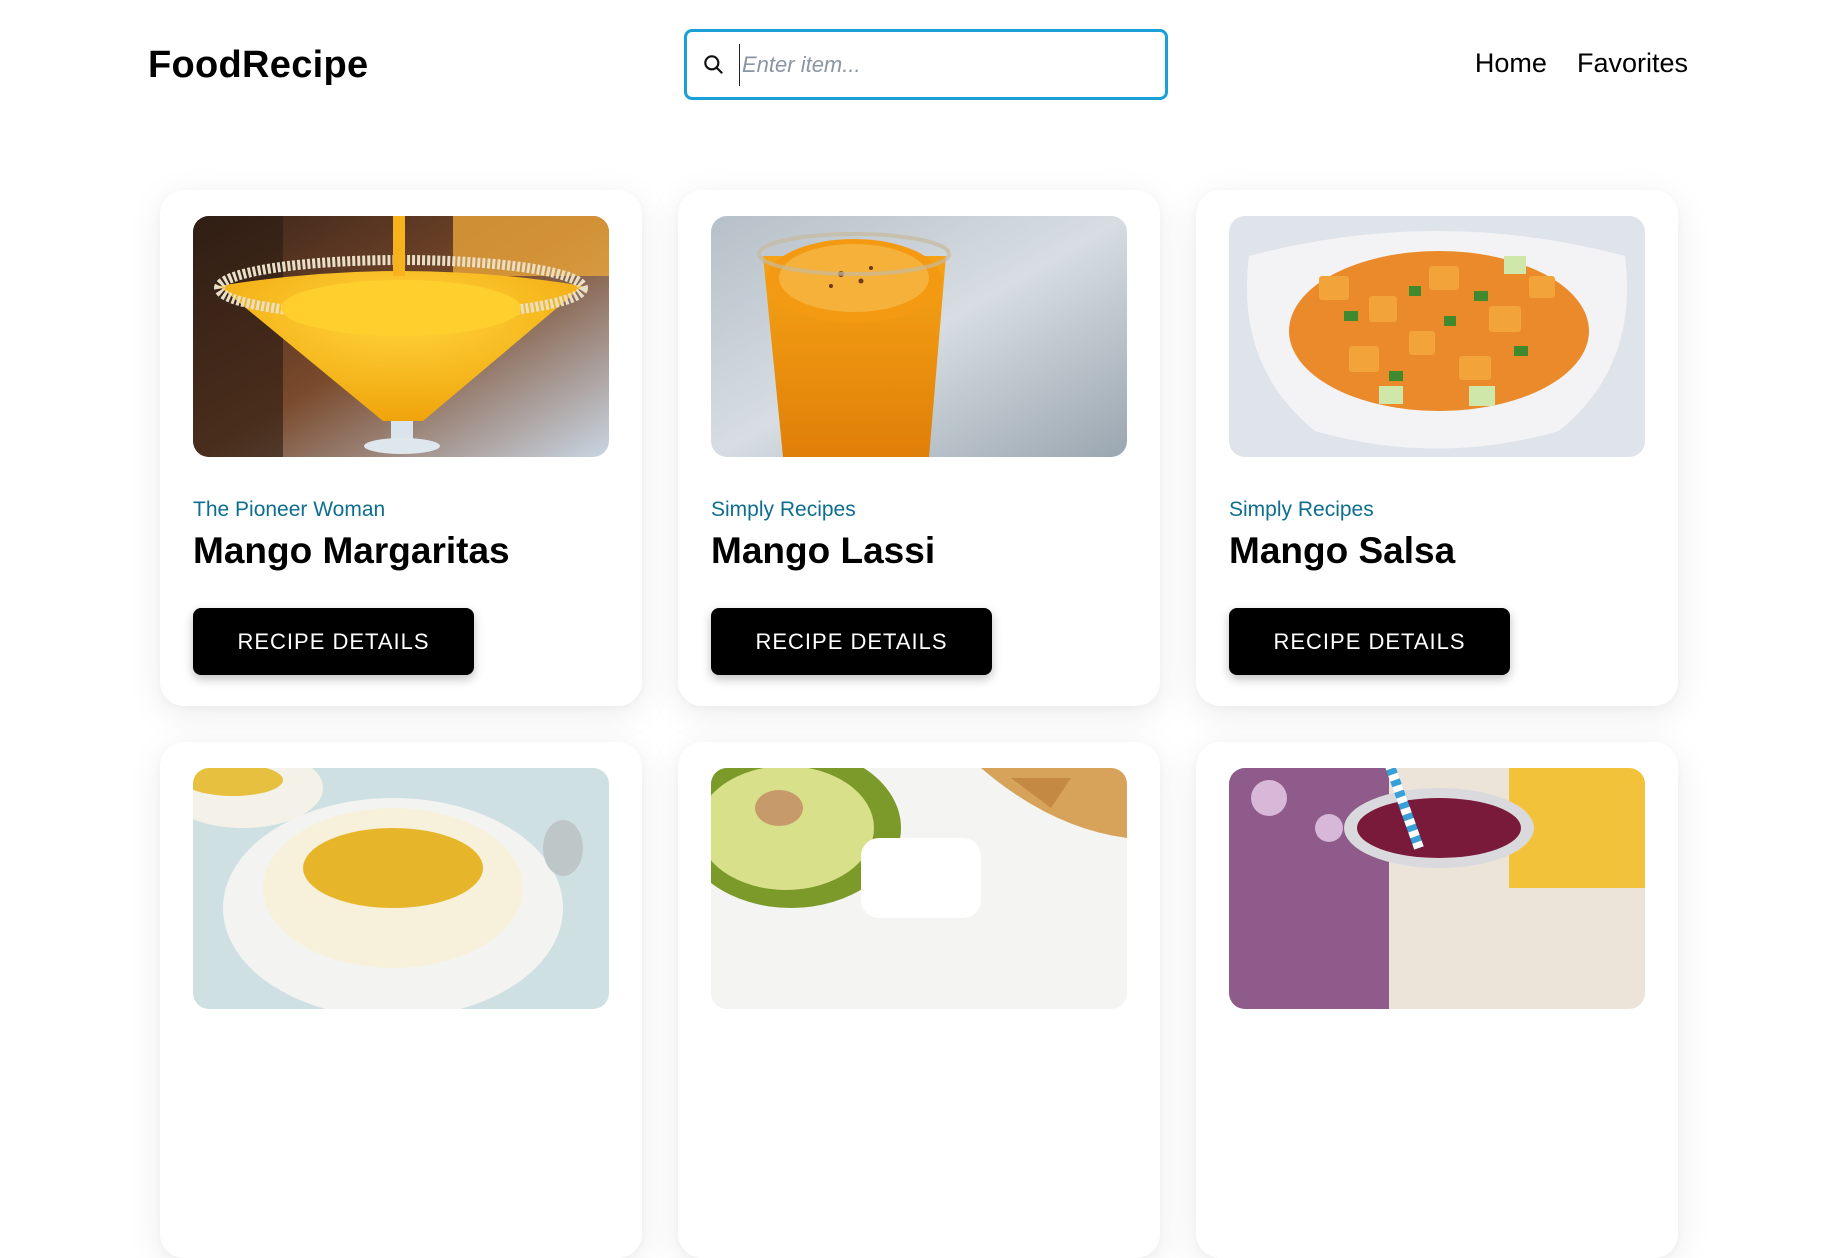 The width and height of the screenshot is (1836, 1258). I want to click on logo: FoodRecipe, so click(258, 65).